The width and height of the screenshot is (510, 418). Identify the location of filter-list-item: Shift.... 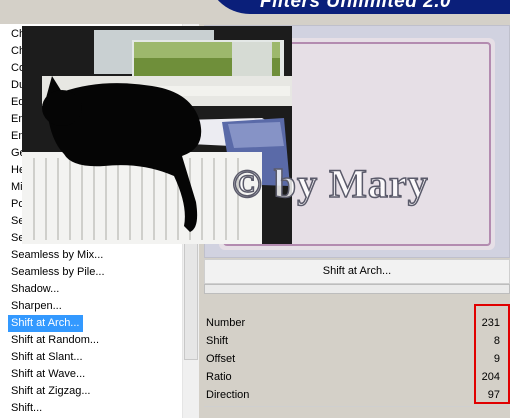
(92, 408).